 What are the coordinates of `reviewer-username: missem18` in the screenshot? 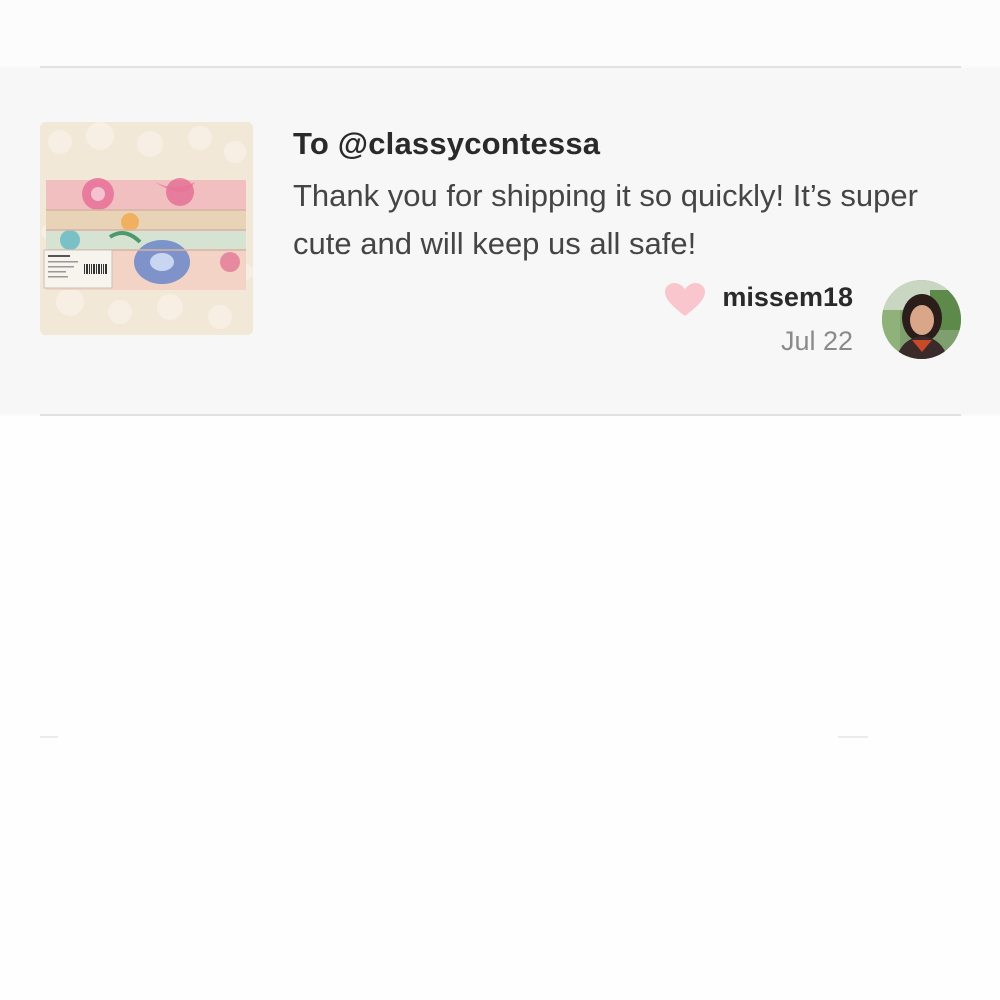 It's located at (787, 297).